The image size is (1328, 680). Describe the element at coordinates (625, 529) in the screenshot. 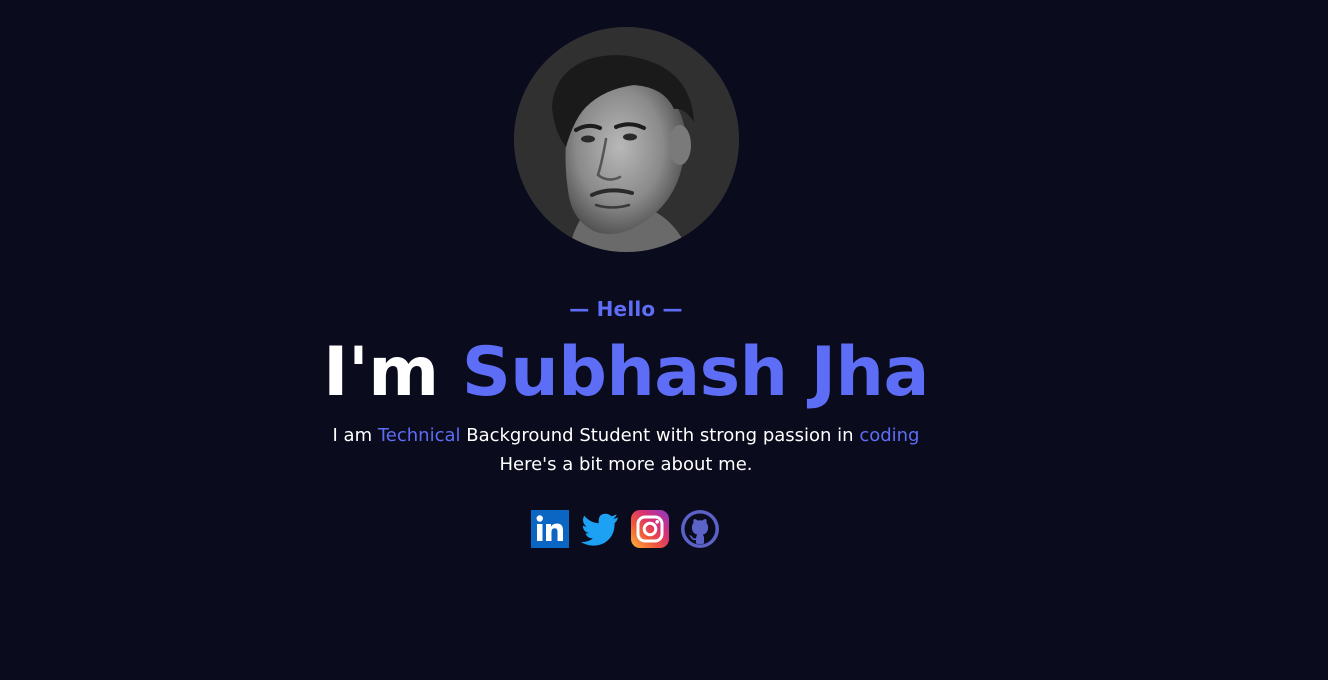

I see `social-links` at that location.